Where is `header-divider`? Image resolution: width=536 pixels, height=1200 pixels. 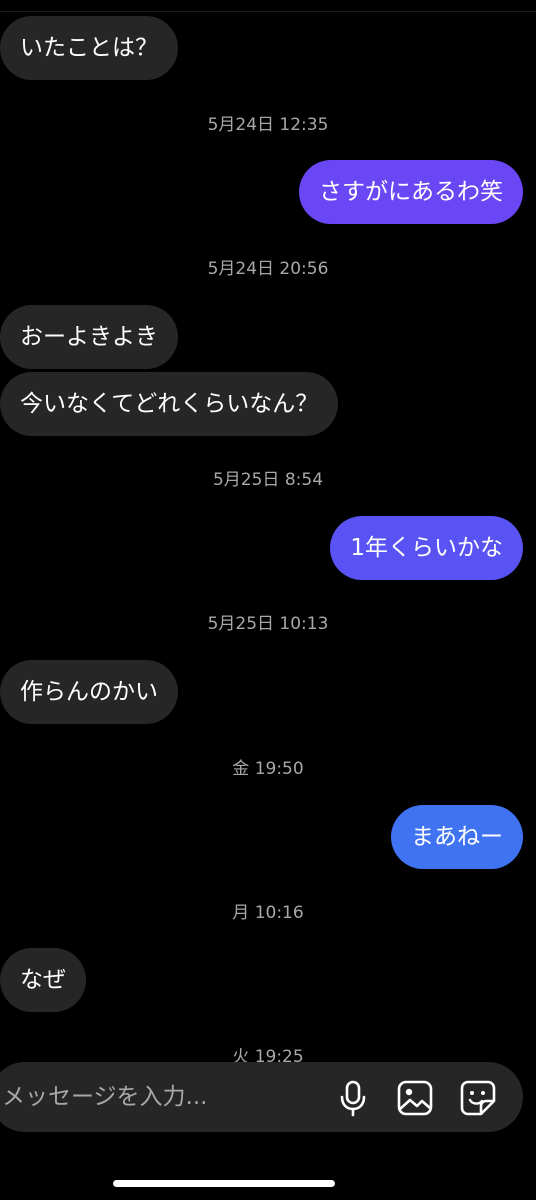
header-divider is located at coordinates (268, 11).